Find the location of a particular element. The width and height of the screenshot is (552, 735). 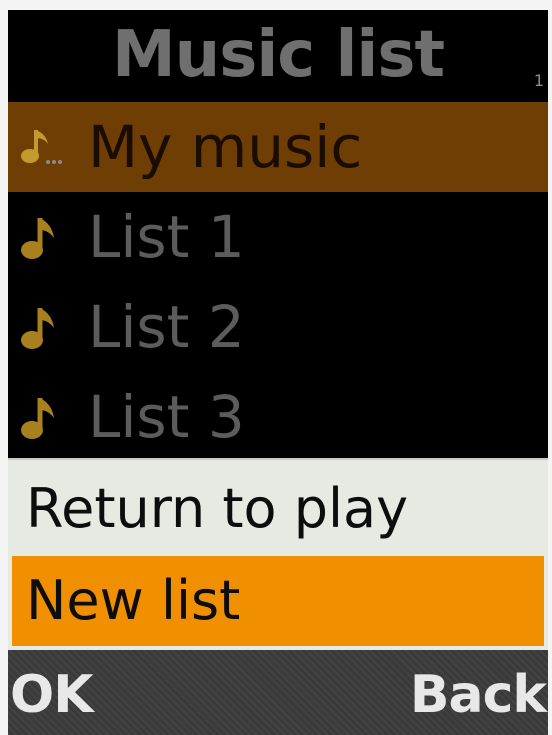

menu-item-label: New list is located at coordinates (133, 600).